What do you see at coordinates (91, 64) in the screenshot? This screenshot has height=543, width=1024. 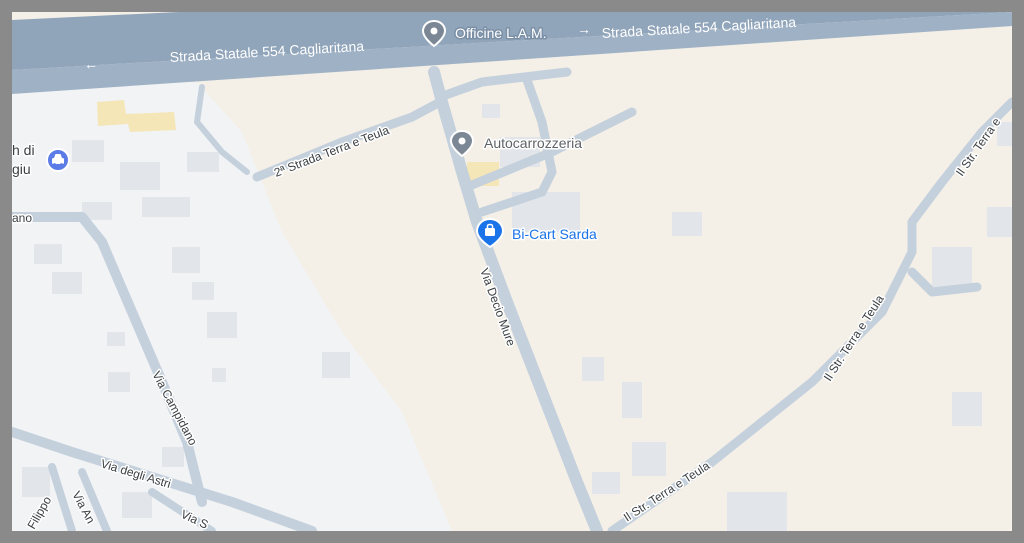 I see `highway-arrow-left: ←` at bounding box center [91, 64].